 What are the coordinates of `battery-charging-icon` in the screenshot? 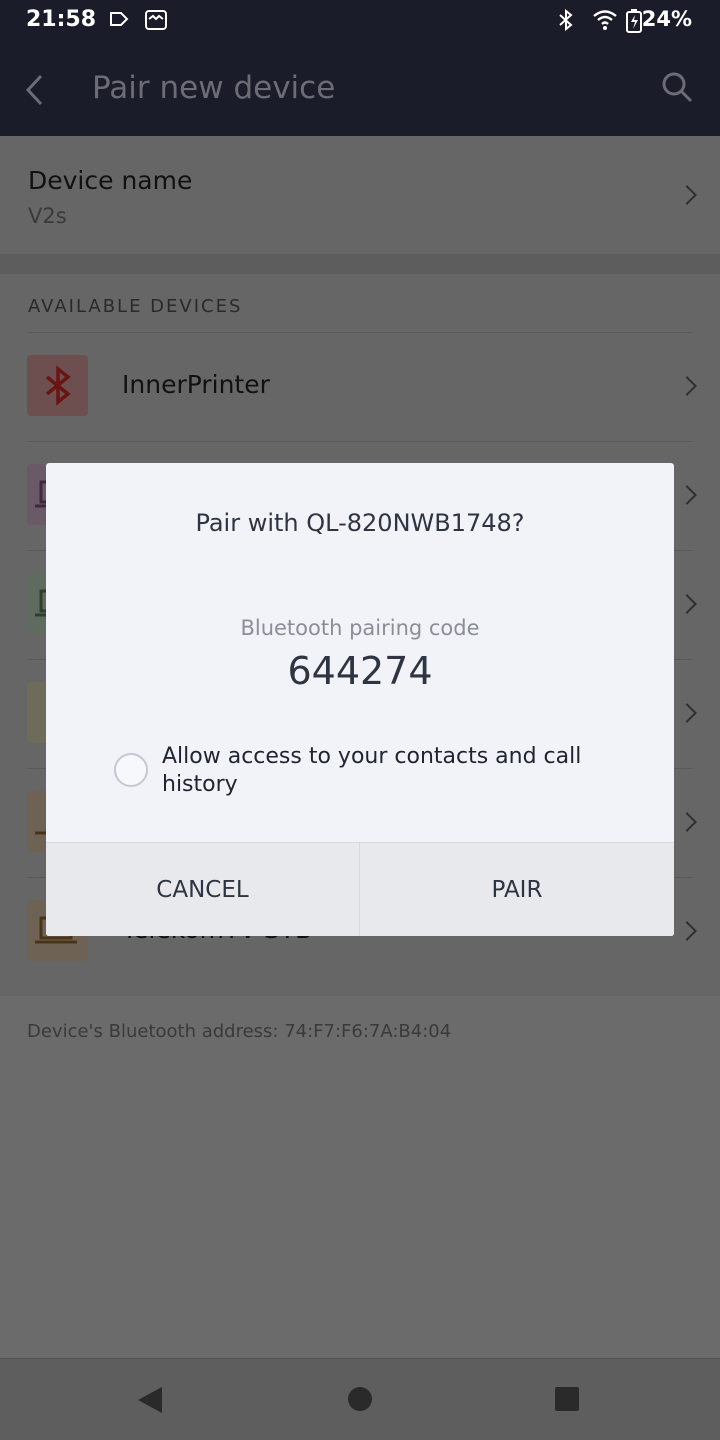 It's located at (634, 23).